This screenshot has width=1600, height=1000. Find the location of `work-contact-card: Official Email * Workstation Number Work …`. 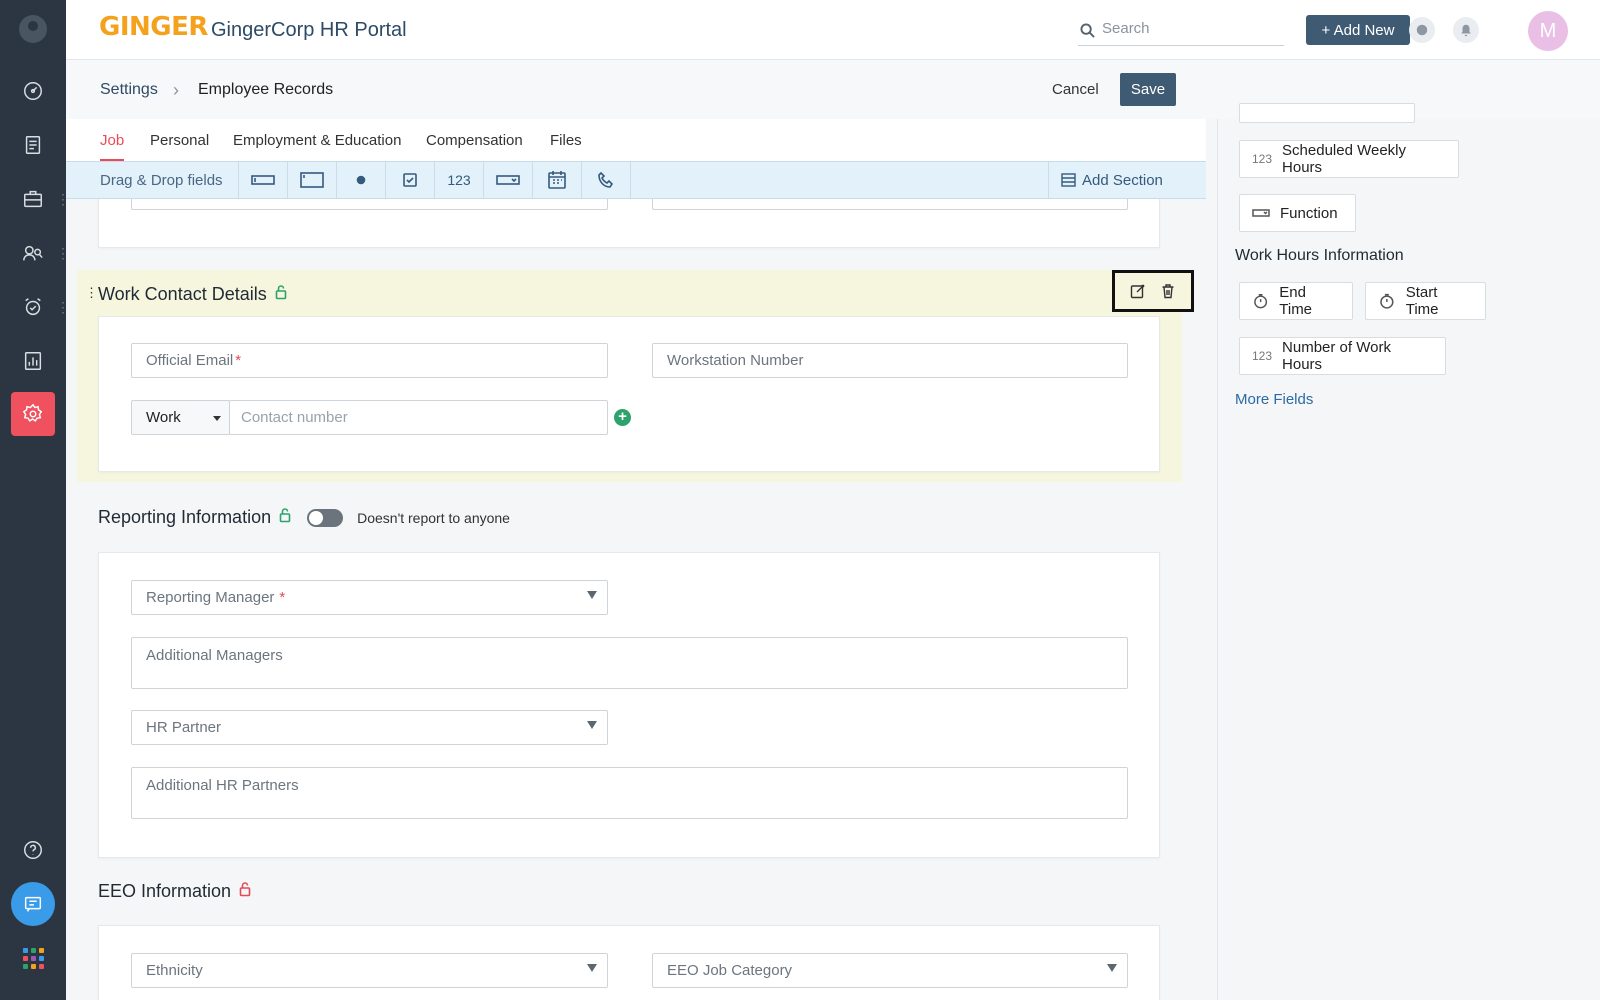

work-contact-card: Official Email * Workstation Number Work … is located at coordinates (629, 394).